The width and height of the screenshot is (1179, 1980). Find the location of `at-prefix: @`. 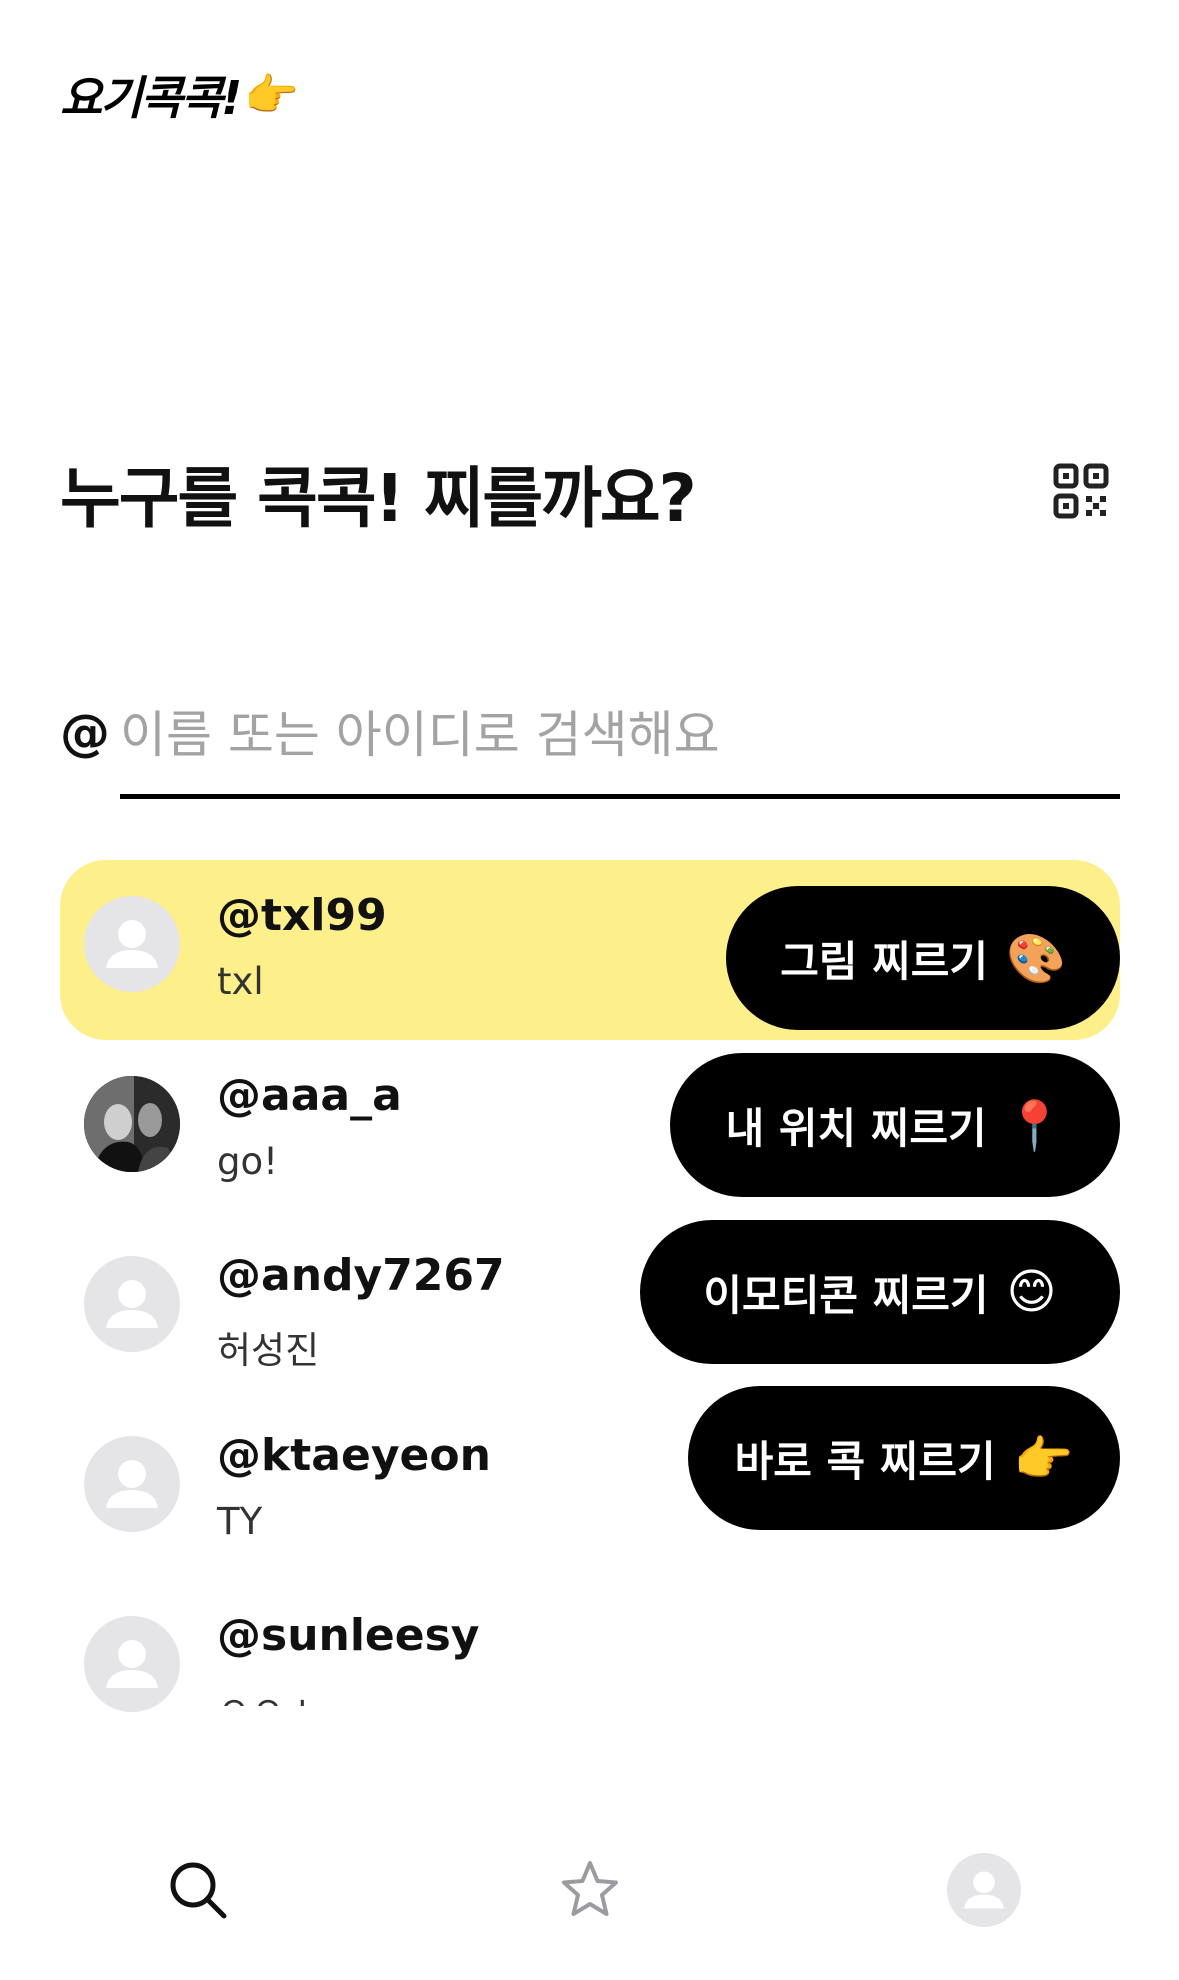

at-prefix: @ is located at coordinates (85, 733).